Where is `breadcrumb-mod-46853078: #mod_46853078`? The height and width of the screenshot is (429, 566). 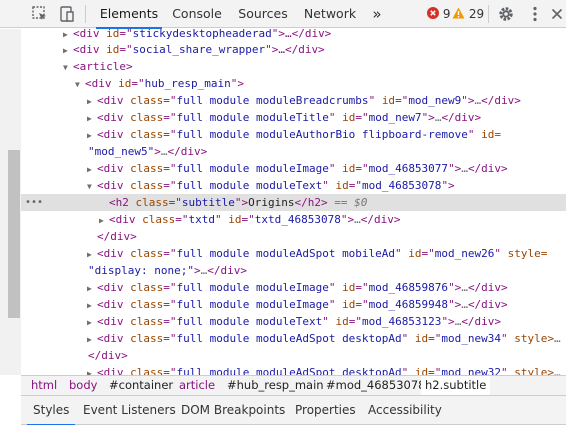
breadcrumb-mod-46853078: #mod_46853078 is located at coordinates (375, 385).